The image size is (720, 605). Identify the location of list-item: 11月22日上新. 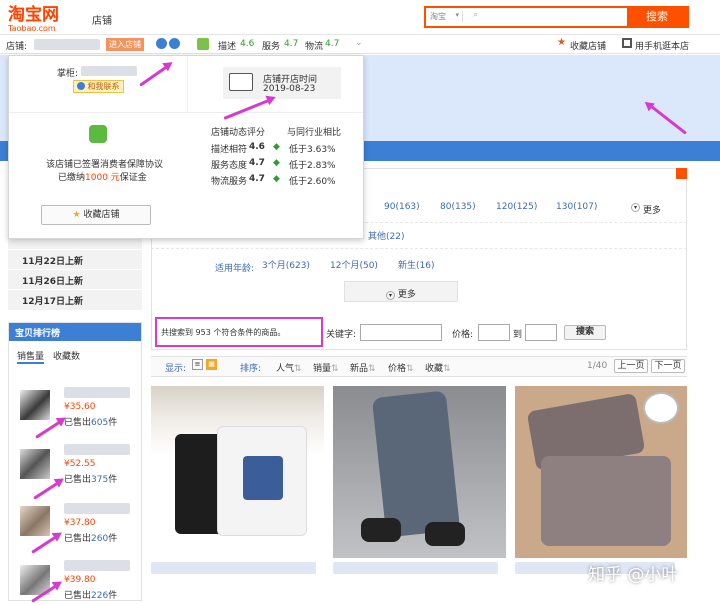
(75, 260).